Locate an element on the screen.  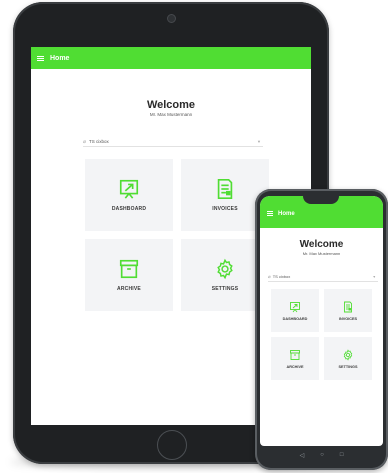
home-circle-icon: ○ is located at coordinates (322, 455).